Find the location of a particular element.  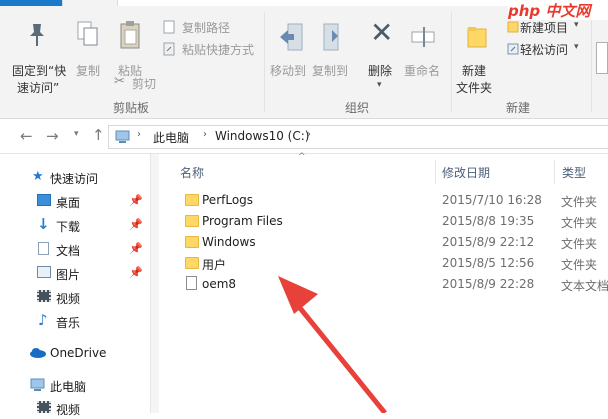

recent-locations-dropdown: ▾ is located at coordinates (76, 134).